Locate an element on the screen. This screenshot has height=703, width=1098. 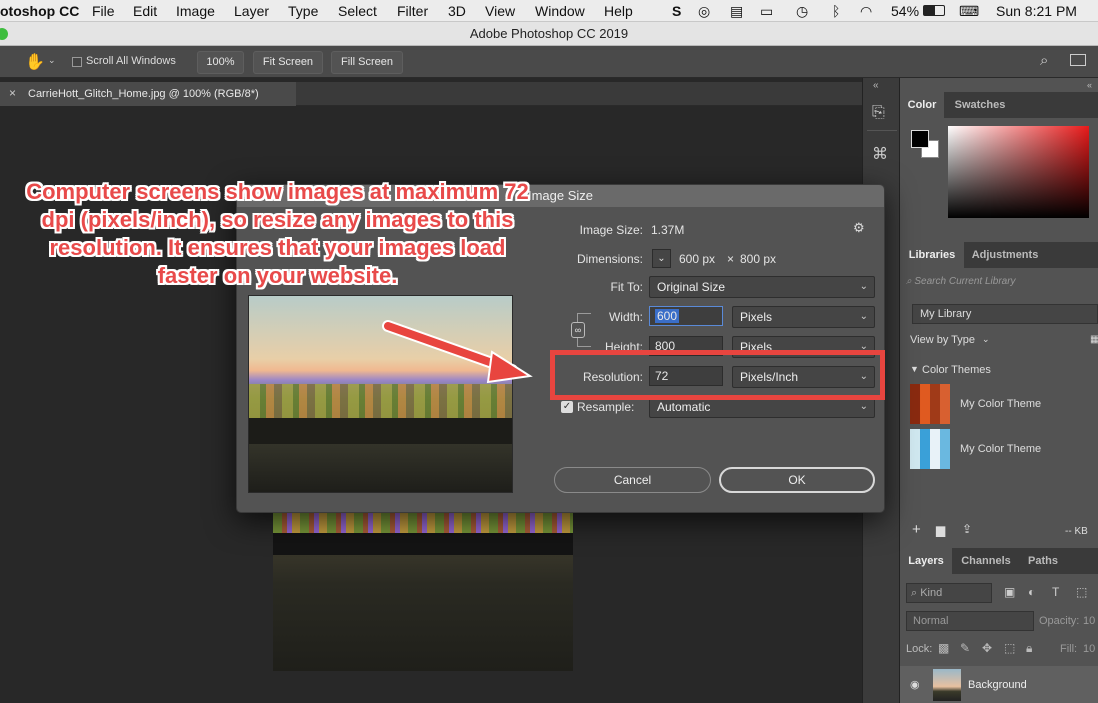
time-machine-icon: ◷ is located at coordinates (802, 11).